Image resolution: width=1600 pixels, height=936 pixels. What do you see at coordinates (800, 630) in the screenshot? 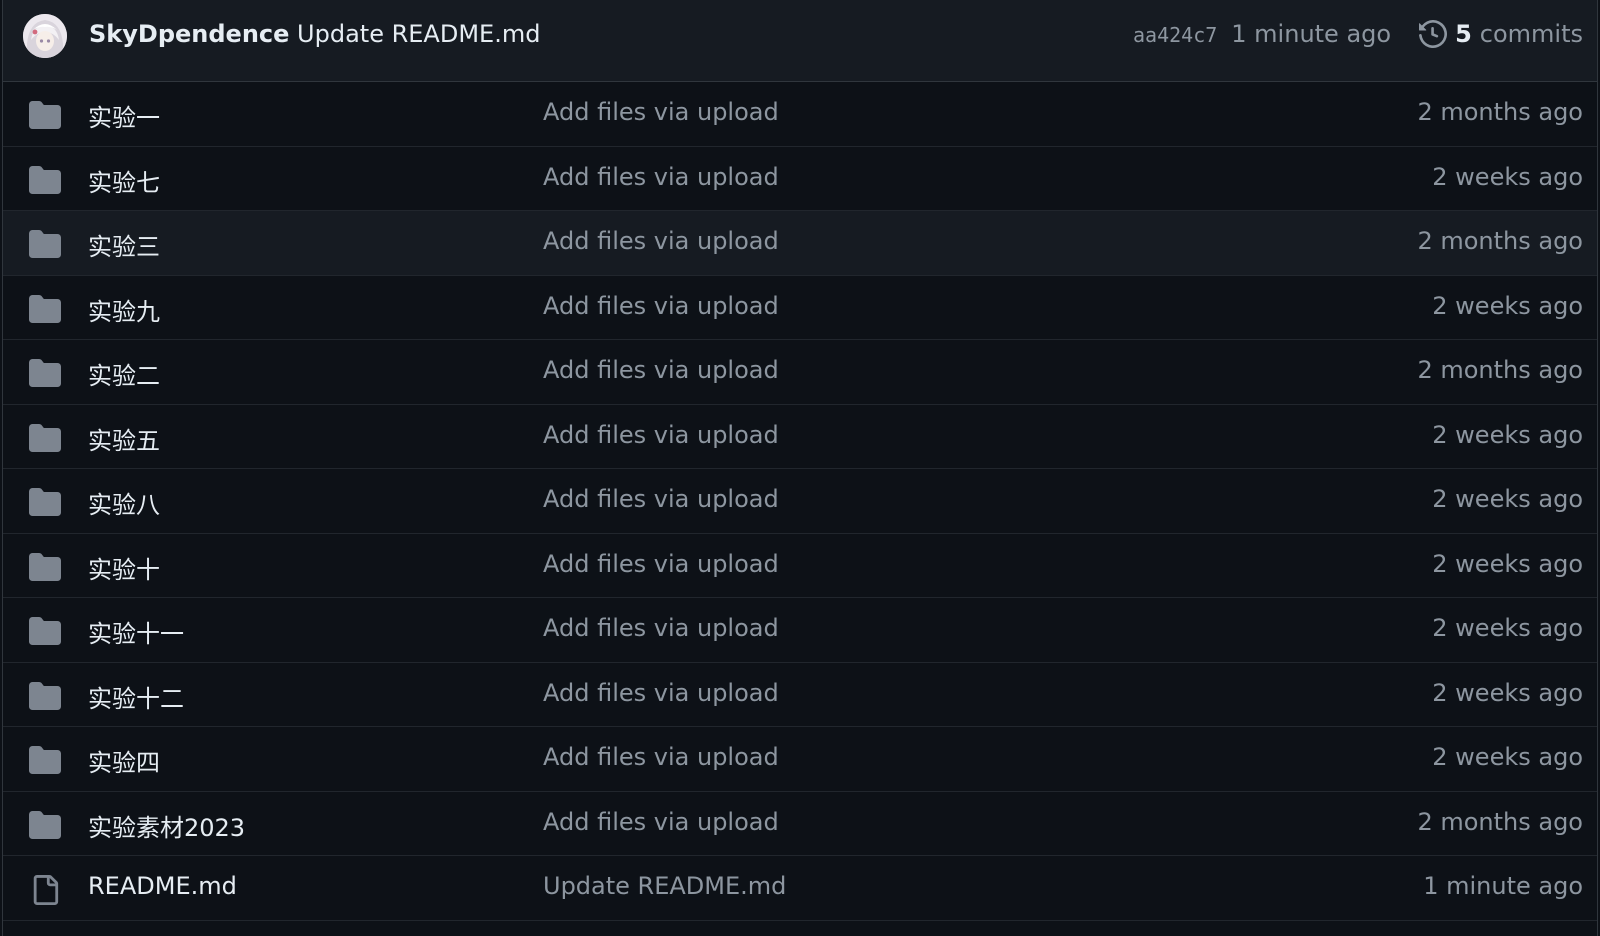
I see `folder-row: 实验十一 Add files via upload 2 weeks ago` at bounding box center [800, 630].